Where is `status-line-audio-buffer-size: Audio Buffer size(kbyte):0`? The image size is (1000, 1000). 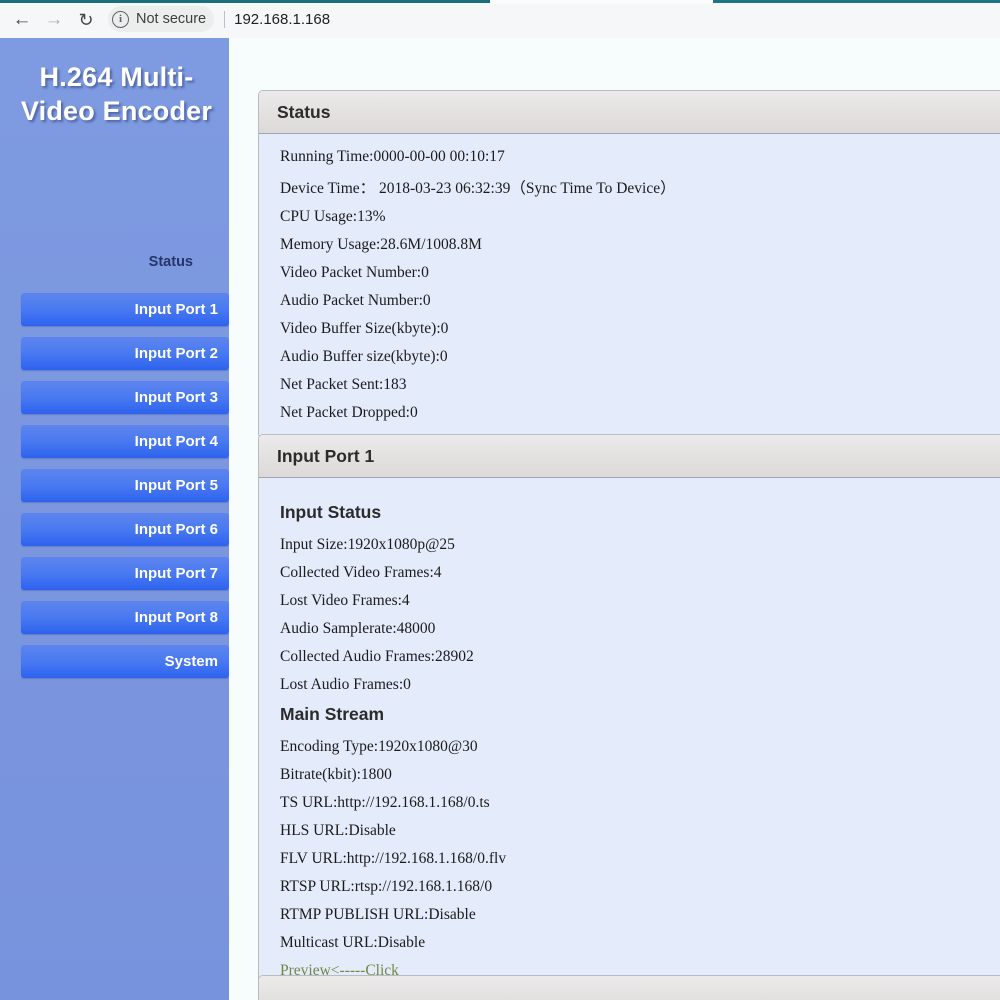 status-line-audio-buffer-size: Audio Buffer size(kbyte):0 is located at coordinates (364, 356).